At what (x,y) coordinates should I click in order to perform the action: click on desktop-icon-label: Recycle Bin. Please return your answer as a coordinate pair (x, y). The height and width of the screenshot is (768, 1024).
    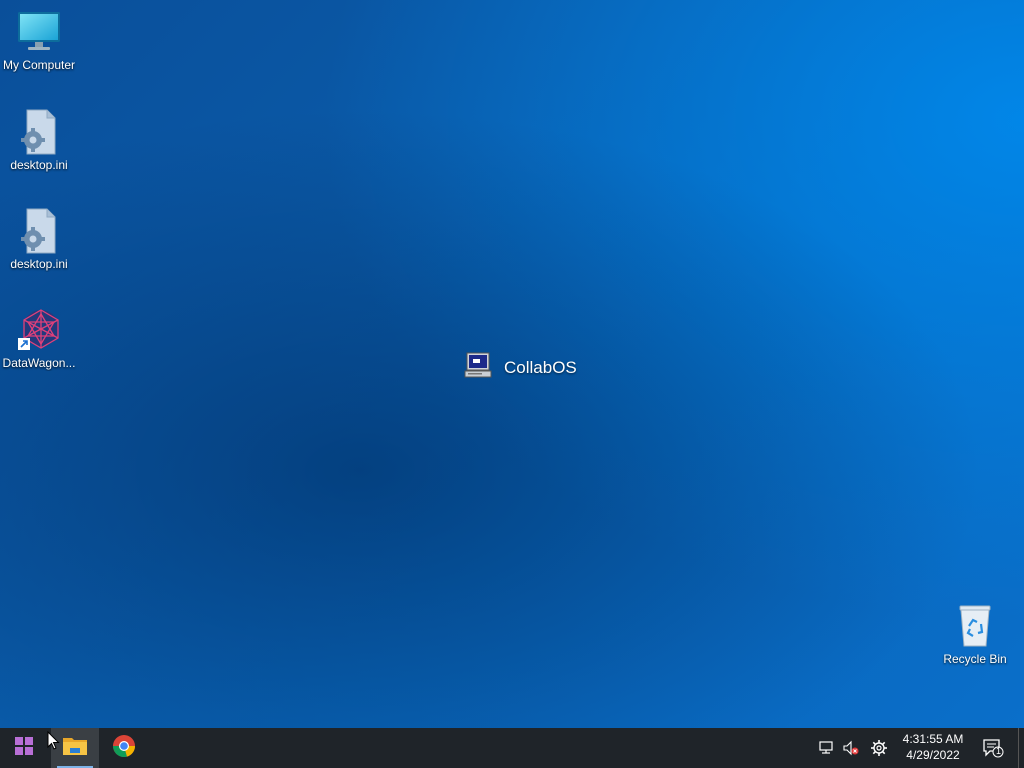
    Looking at the image, I should click on (975, 659).